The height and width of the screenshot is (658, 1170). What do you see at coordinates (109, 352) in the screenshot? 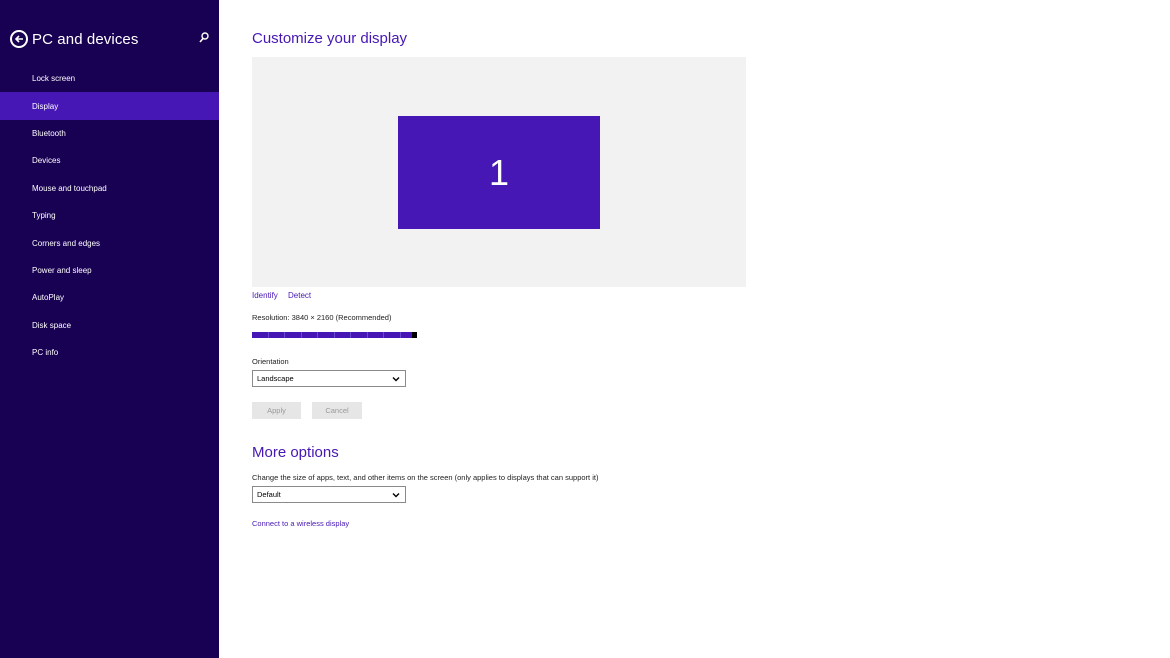
I see `sidebar-item-pc-info: PC info` at bounding box center [109, 352].